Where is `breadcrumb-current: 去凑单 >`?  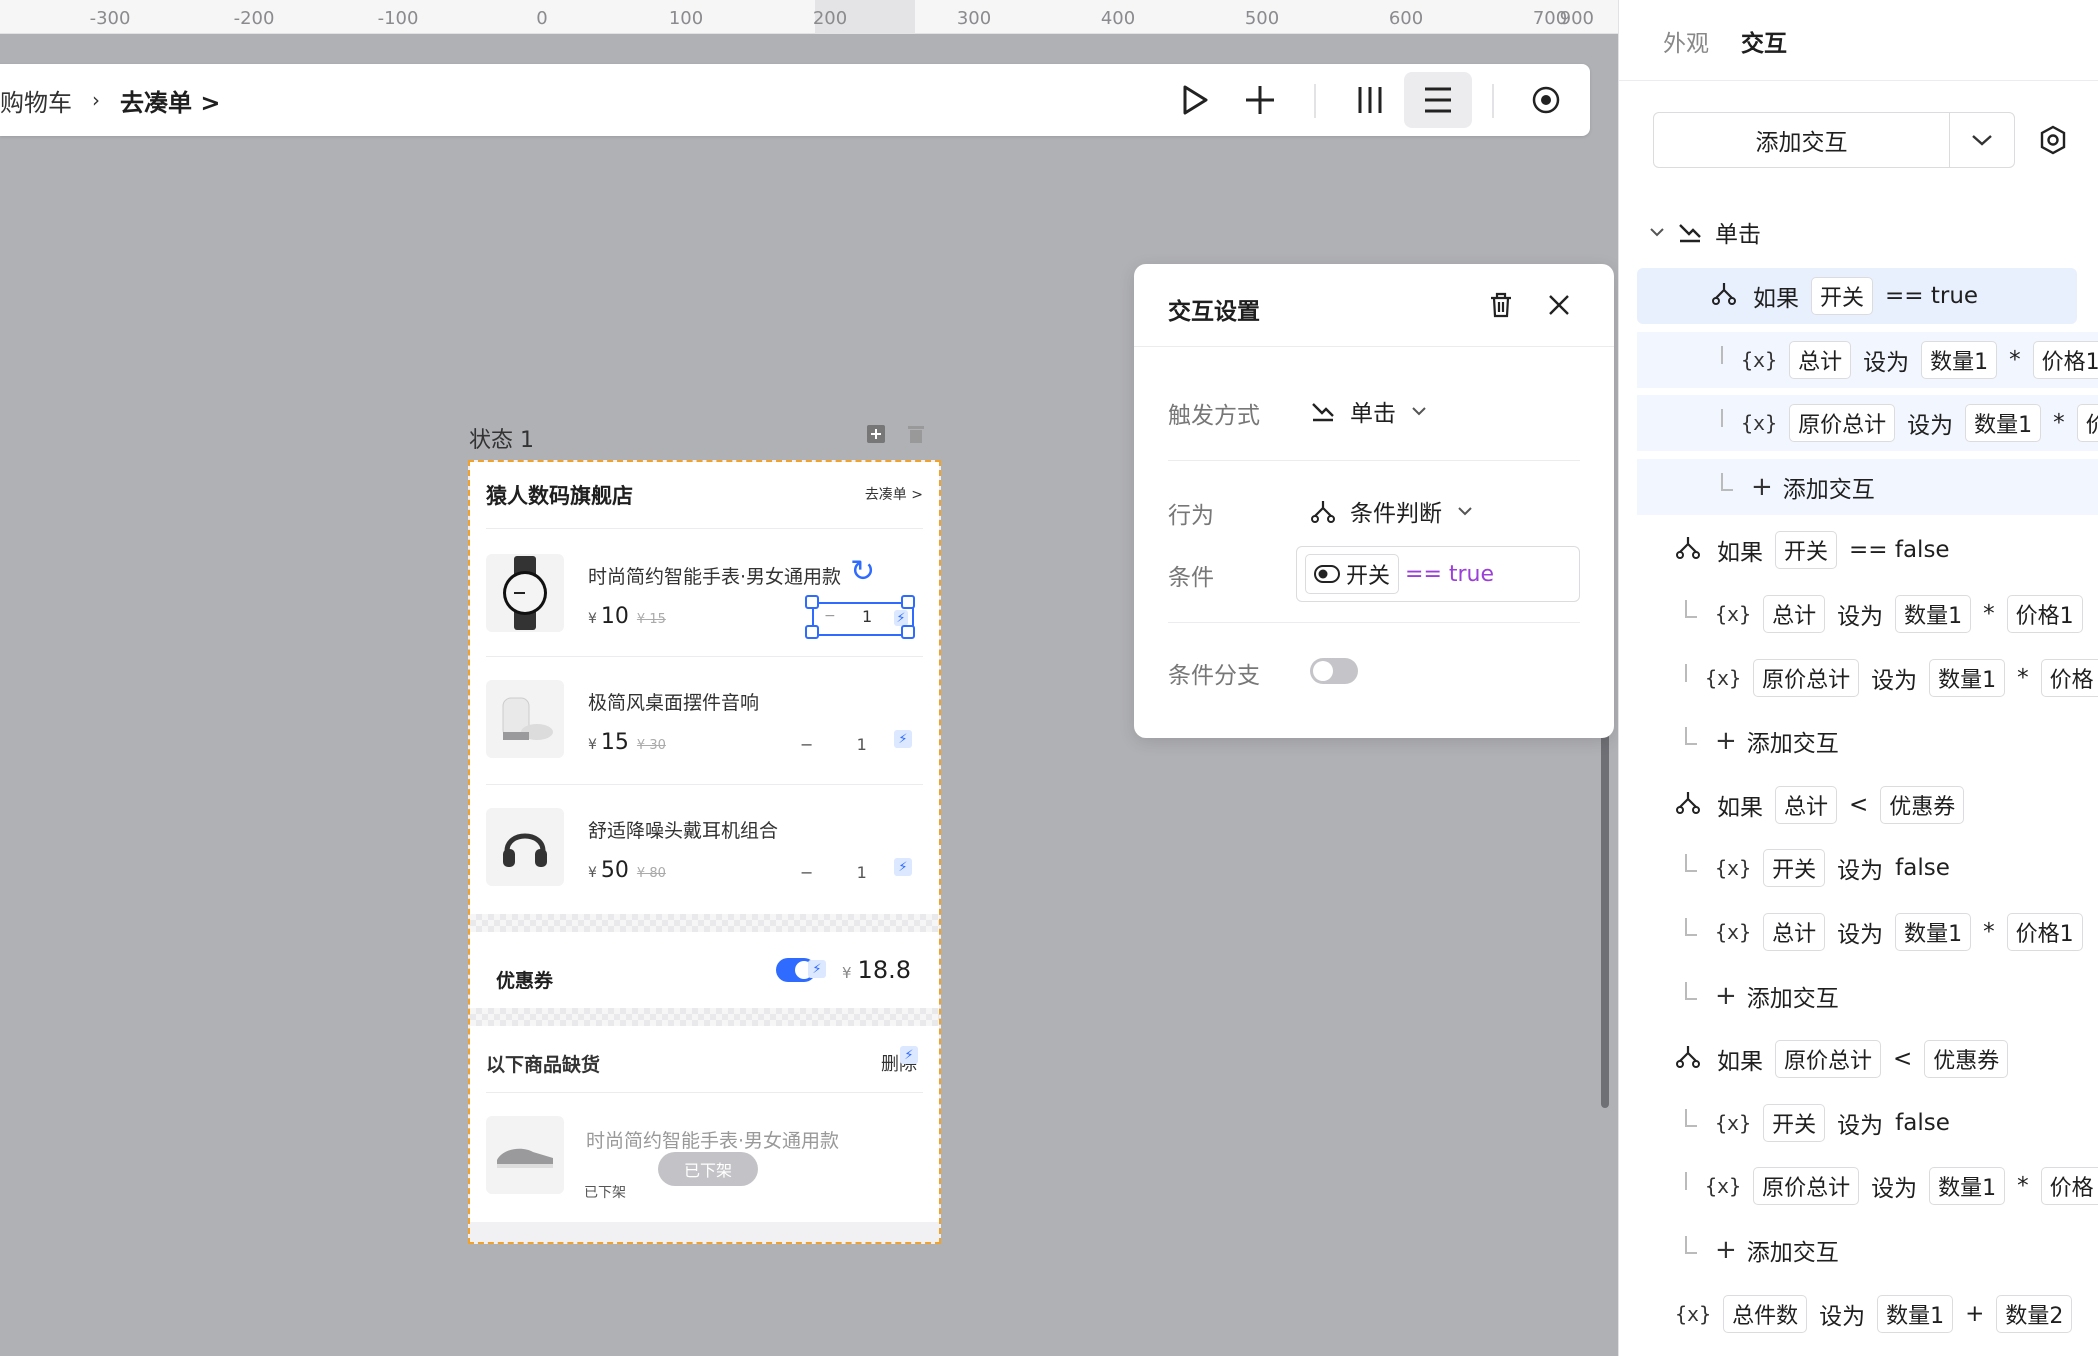
breadcrumb-current: 去凑单 > is located at coordinates (170, 100).